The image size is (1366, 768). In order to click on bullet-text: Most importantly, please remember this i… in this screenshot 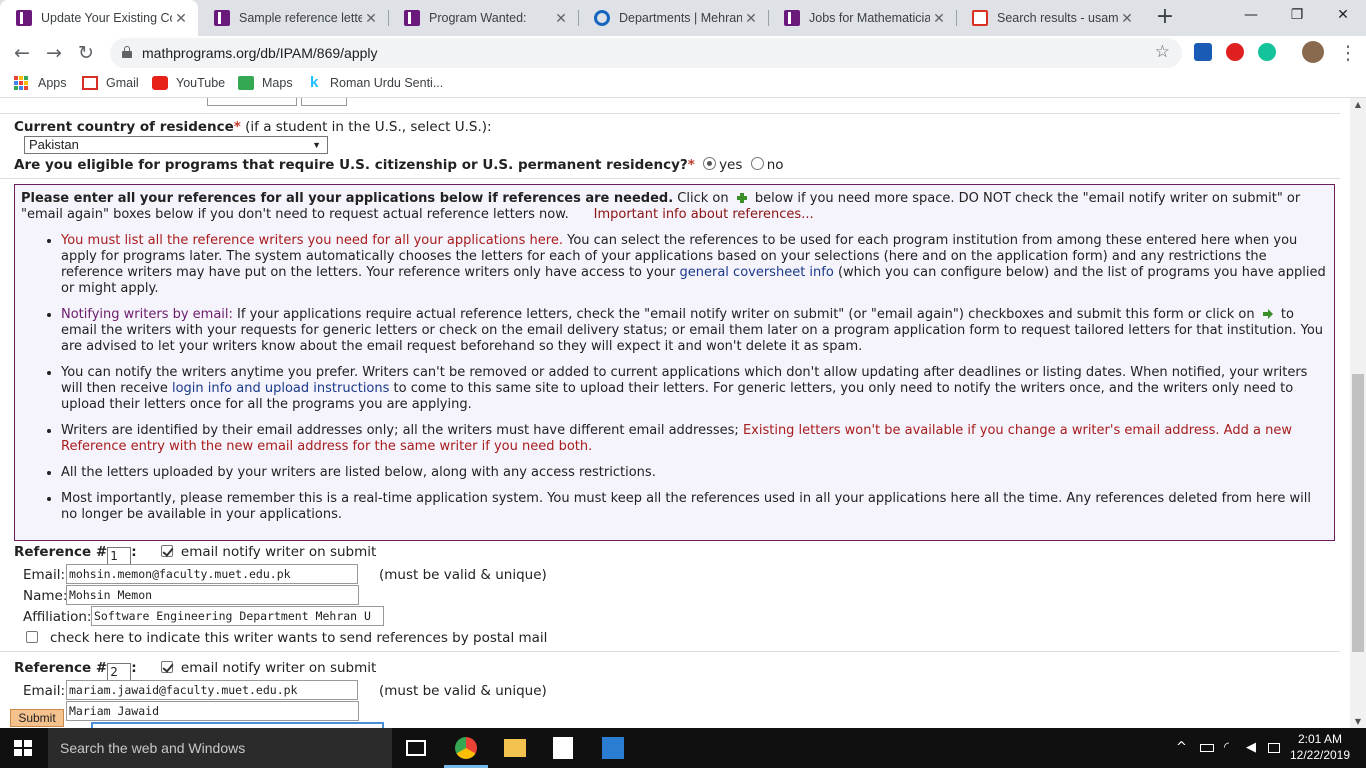, I will do `click(686, 506)`.